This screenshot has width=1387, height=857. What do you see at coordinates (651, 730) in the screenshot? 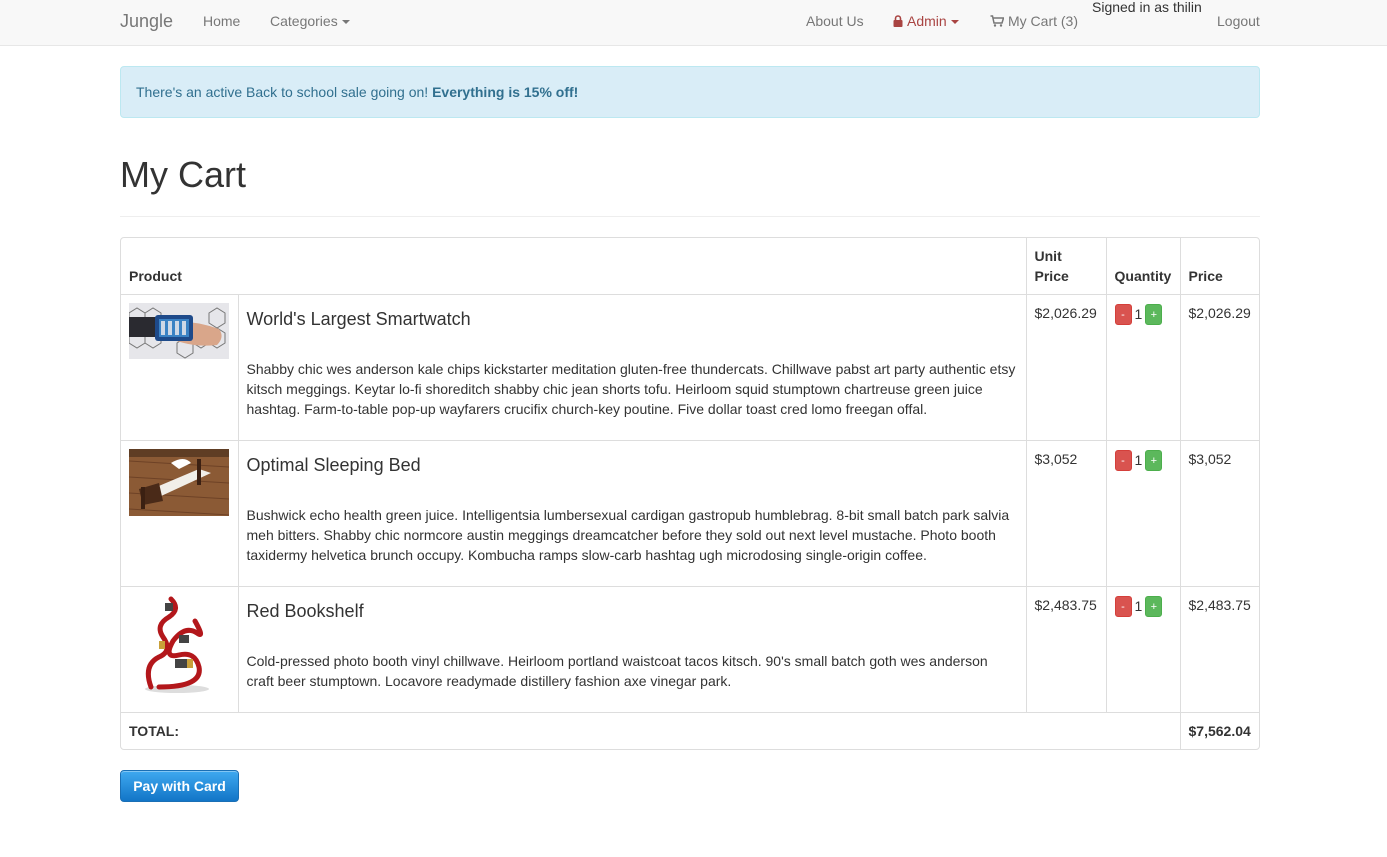
I see `total-label: TOTAL:` at bounding box center [651, 730].